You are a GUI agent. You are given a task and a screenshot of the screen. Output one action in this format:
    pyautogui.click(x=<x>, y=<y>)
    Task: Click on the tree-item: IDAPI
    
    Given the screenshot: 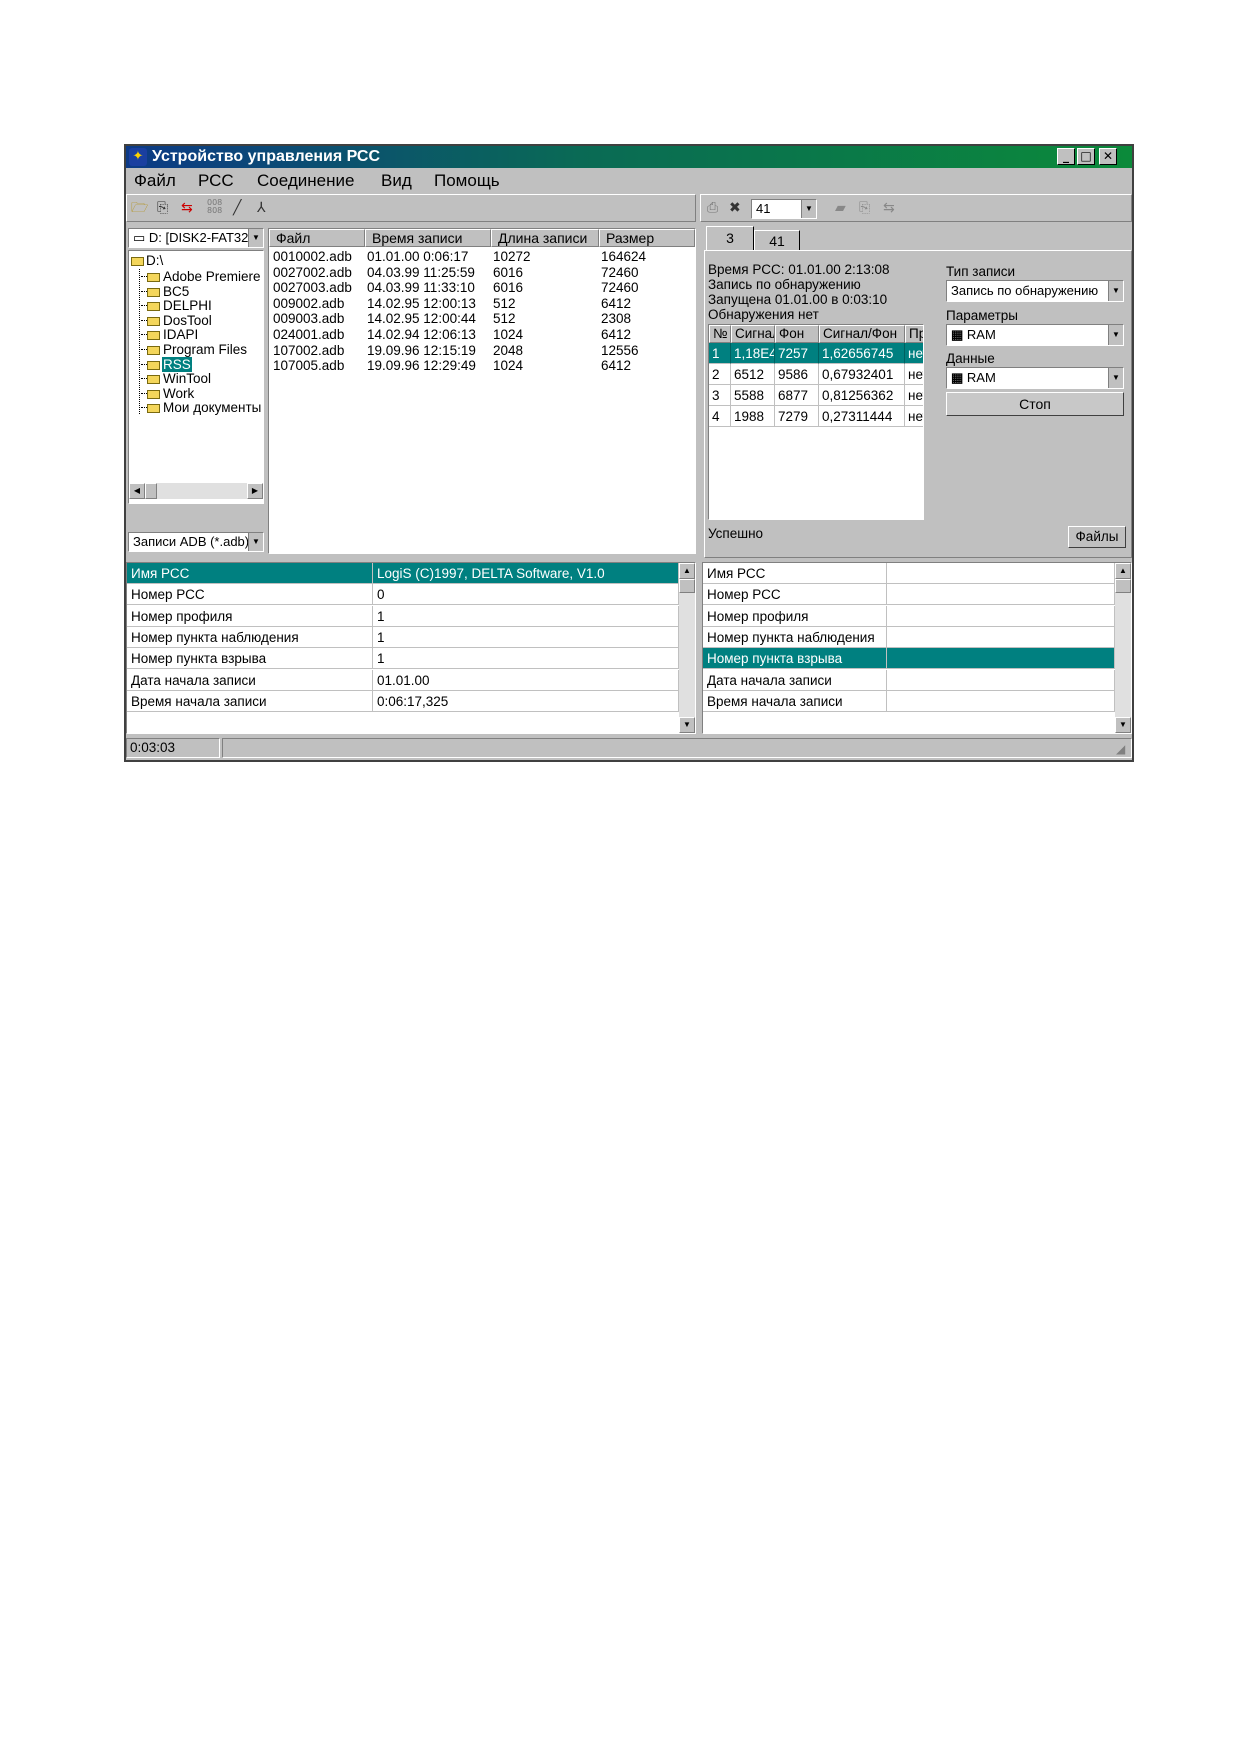 What is the action you would take?
    pyautogui.click(x=170, y=334)
    